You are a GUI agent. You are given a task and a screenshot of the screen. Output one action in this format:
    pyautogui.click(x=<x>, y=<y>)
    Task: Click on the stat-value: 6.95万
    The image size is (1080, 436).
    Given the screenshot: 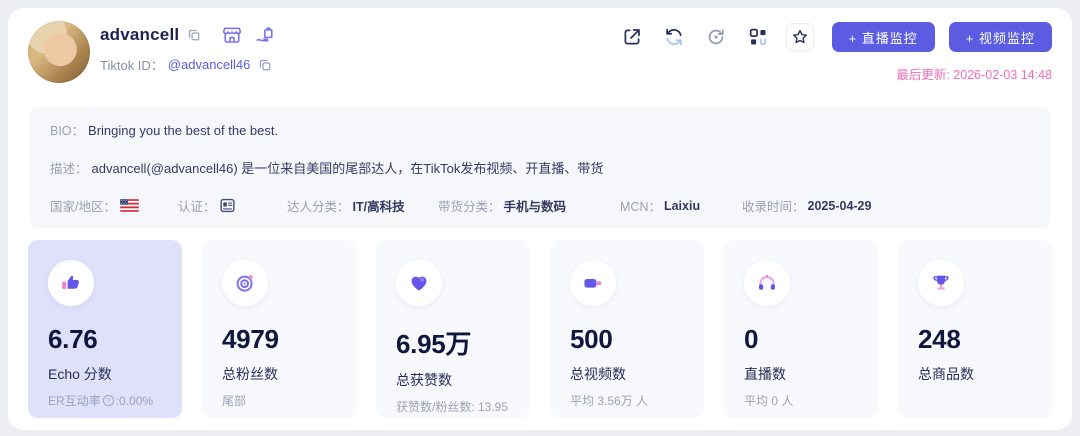 What is the action you would take?
    pyautogui.click(x=434, y=344)
    